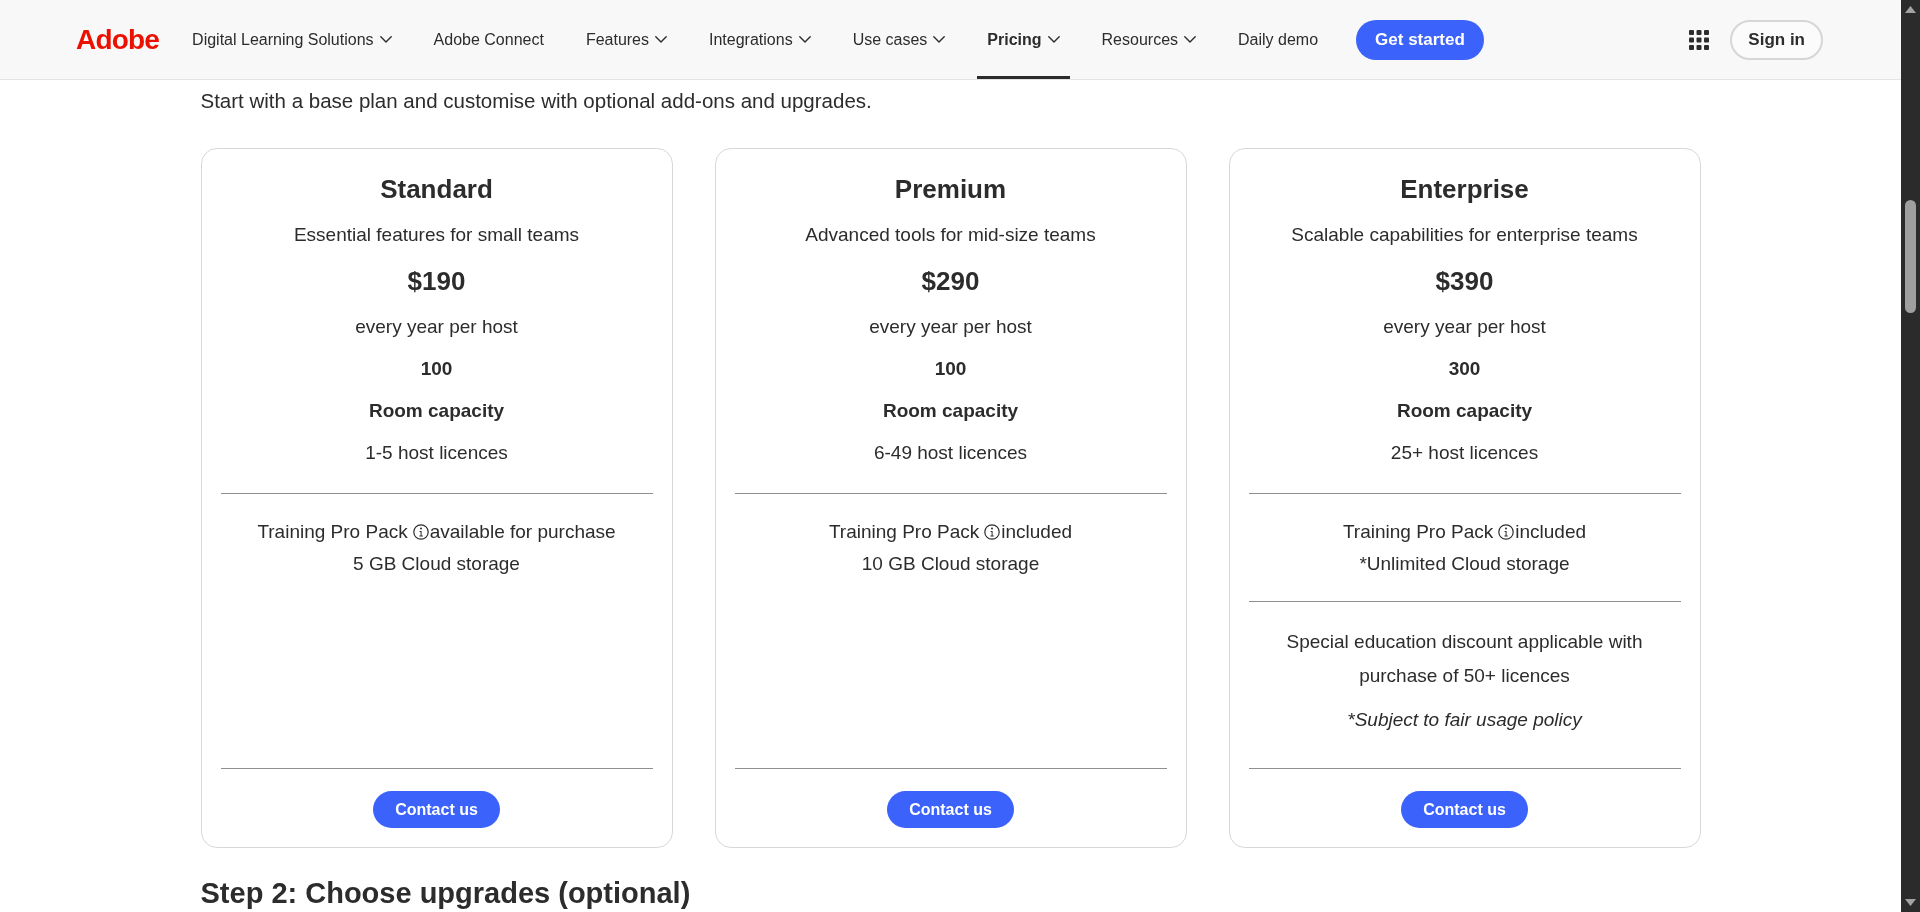 The width and height of the screenshot is (1920, 912). Describe the element at coordinates (1699, 39) in the screenshot. I see `apps-grid-icon` at that location.